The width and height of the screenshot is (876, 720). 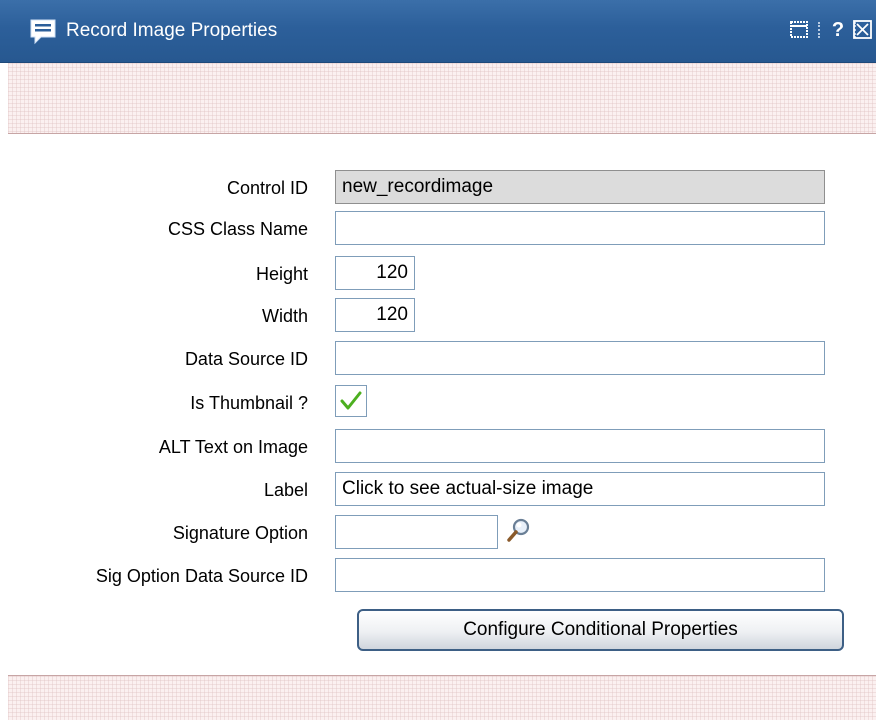 What do you see at coordinates (820, 30) in the screenshot?
I see `separator` at bounding box center [820, 30].